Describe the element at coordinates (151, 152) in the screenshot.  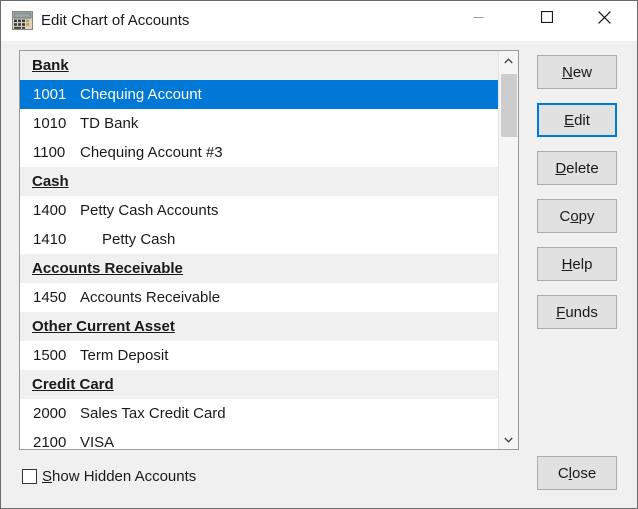
I see `account-name: Chequing Account #3` at that location.